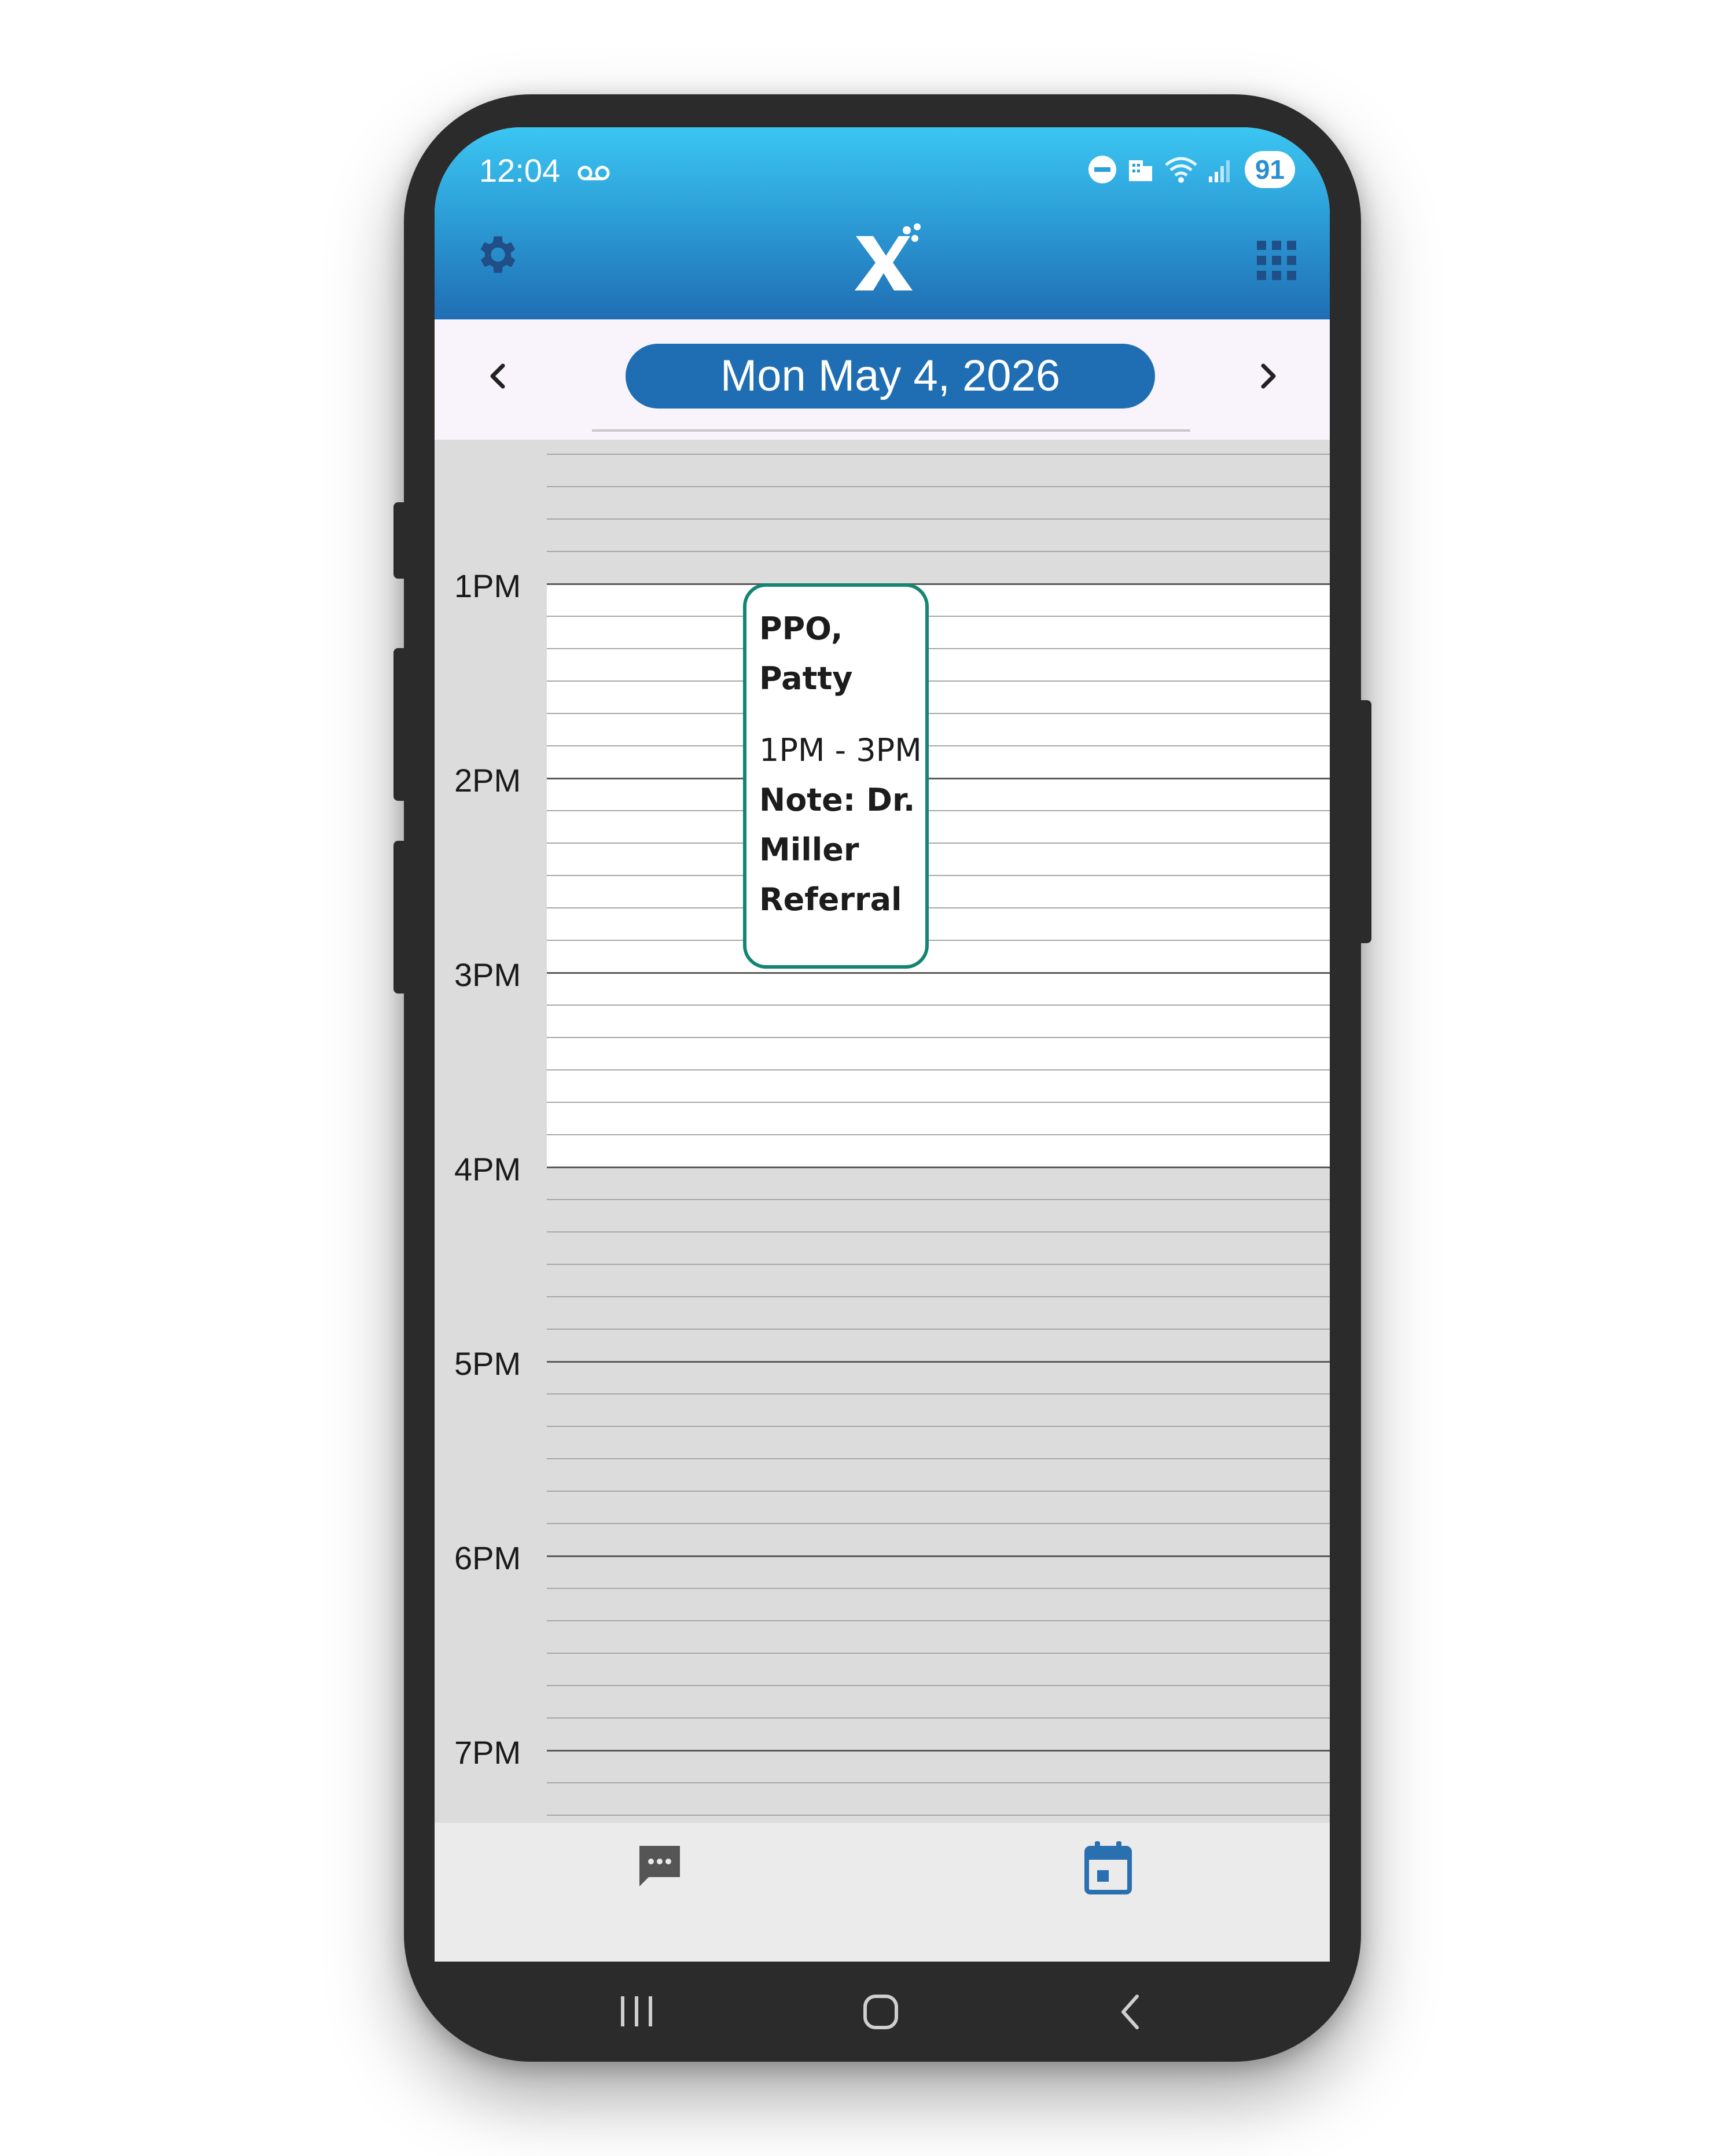 The height and width of the screenshot is (2156, 1736). I want to click on date-display: Mon May 4, 2026, so click(890, 377).